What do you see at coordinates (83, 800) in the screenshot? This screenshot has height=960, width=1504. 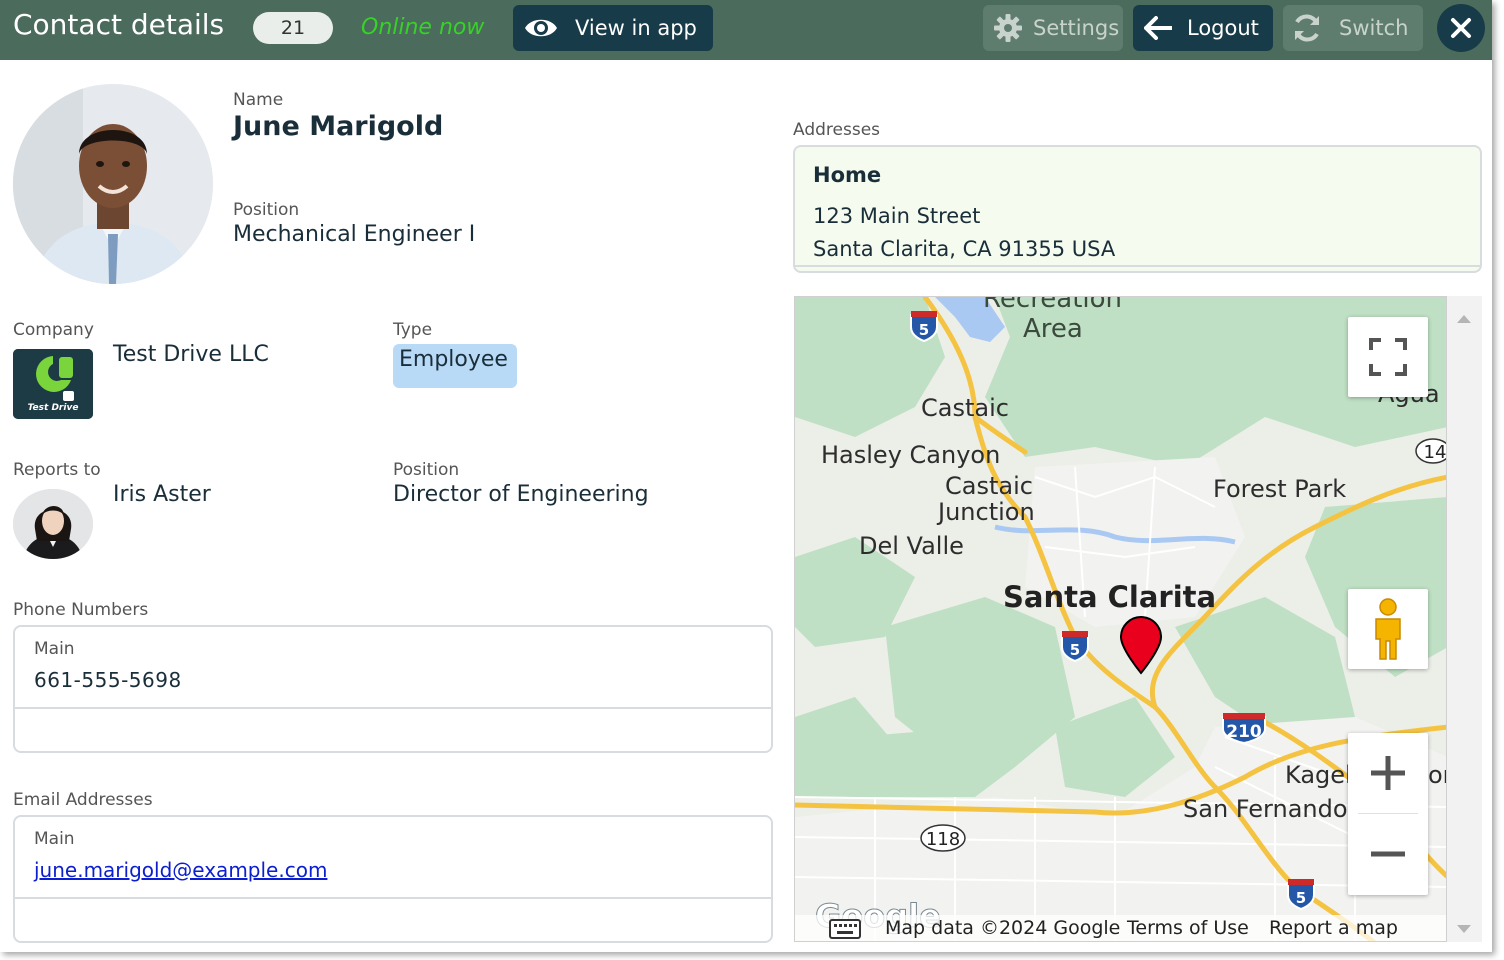 I see `email-addresses-label: Email Addresses` at bounding box center [83, 800].